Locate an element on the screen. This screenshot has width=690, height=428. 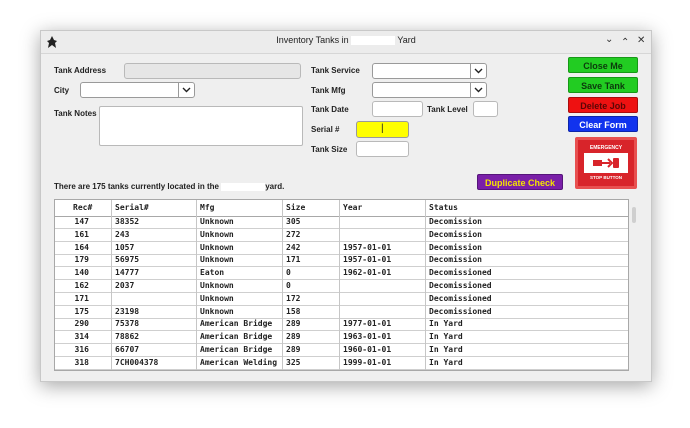
text-cursor: | is located at coordinates (382, 128).